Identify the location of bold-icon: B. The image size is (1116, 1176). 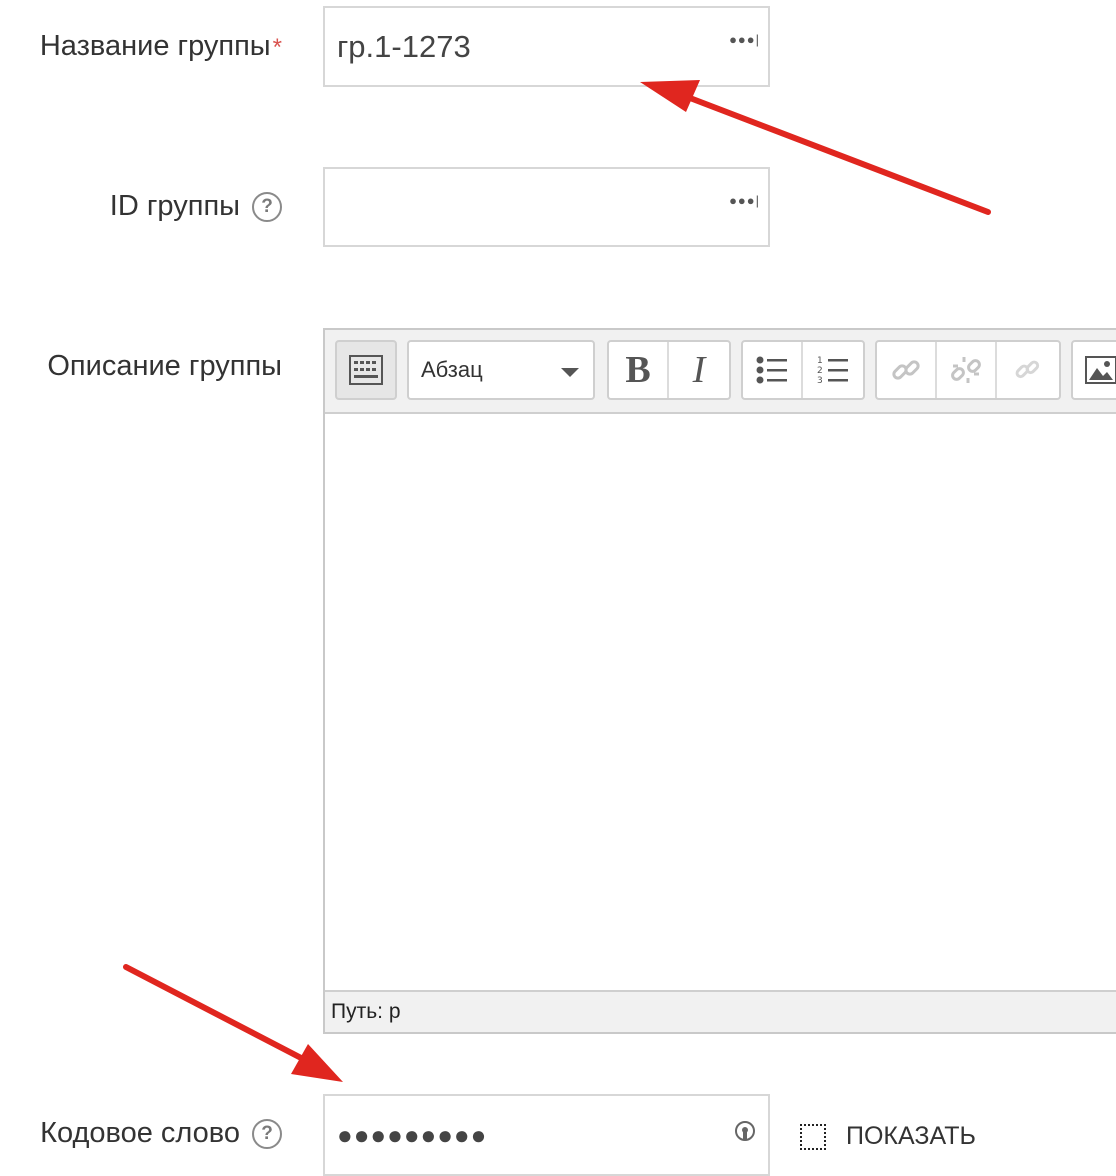
(638, 370).